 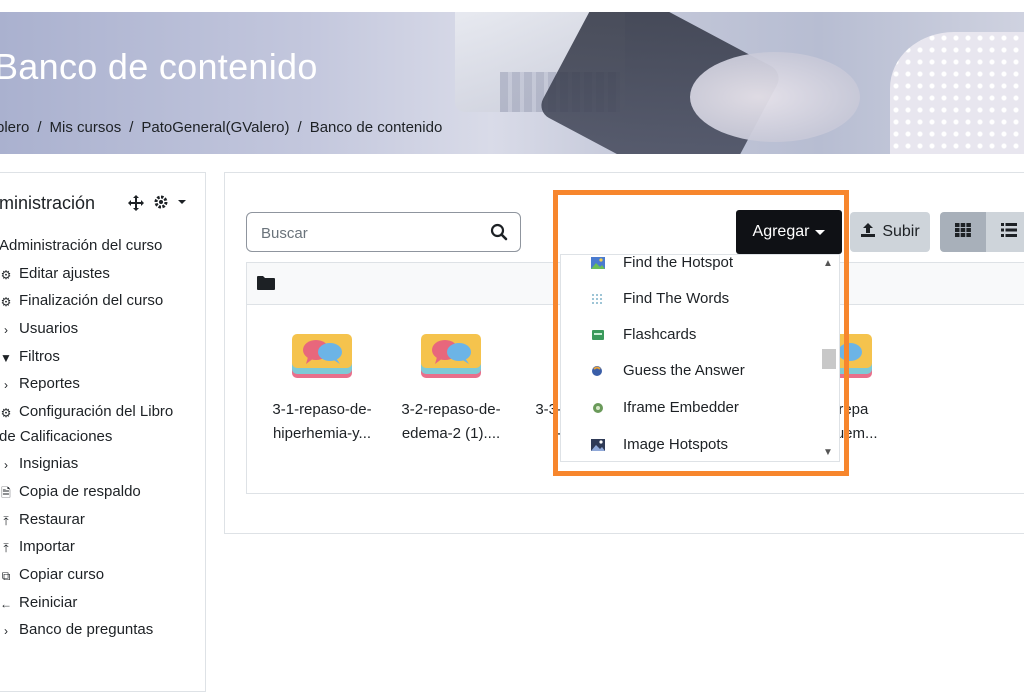 What do you see at coordinates (499, 234) in the screenshot?
I see `search-icon` at bounding box center [499, 234].